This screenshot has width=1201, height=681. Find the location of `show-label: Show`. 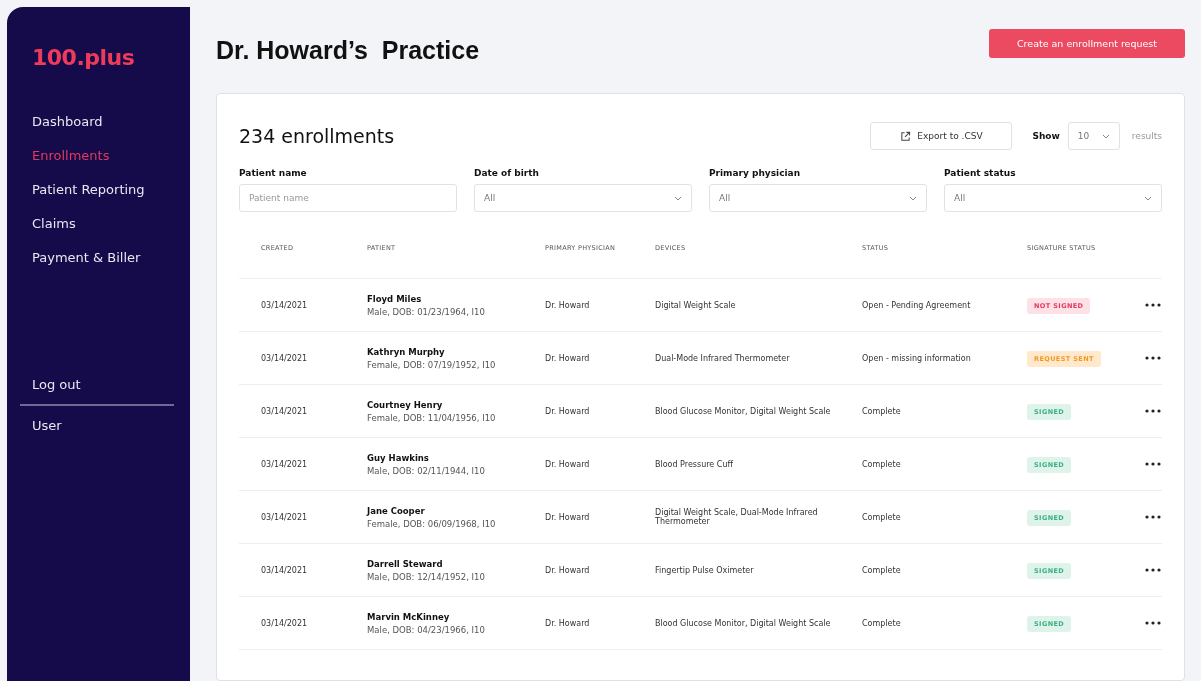

show-label: Show is located at coordinates (1046, 136).